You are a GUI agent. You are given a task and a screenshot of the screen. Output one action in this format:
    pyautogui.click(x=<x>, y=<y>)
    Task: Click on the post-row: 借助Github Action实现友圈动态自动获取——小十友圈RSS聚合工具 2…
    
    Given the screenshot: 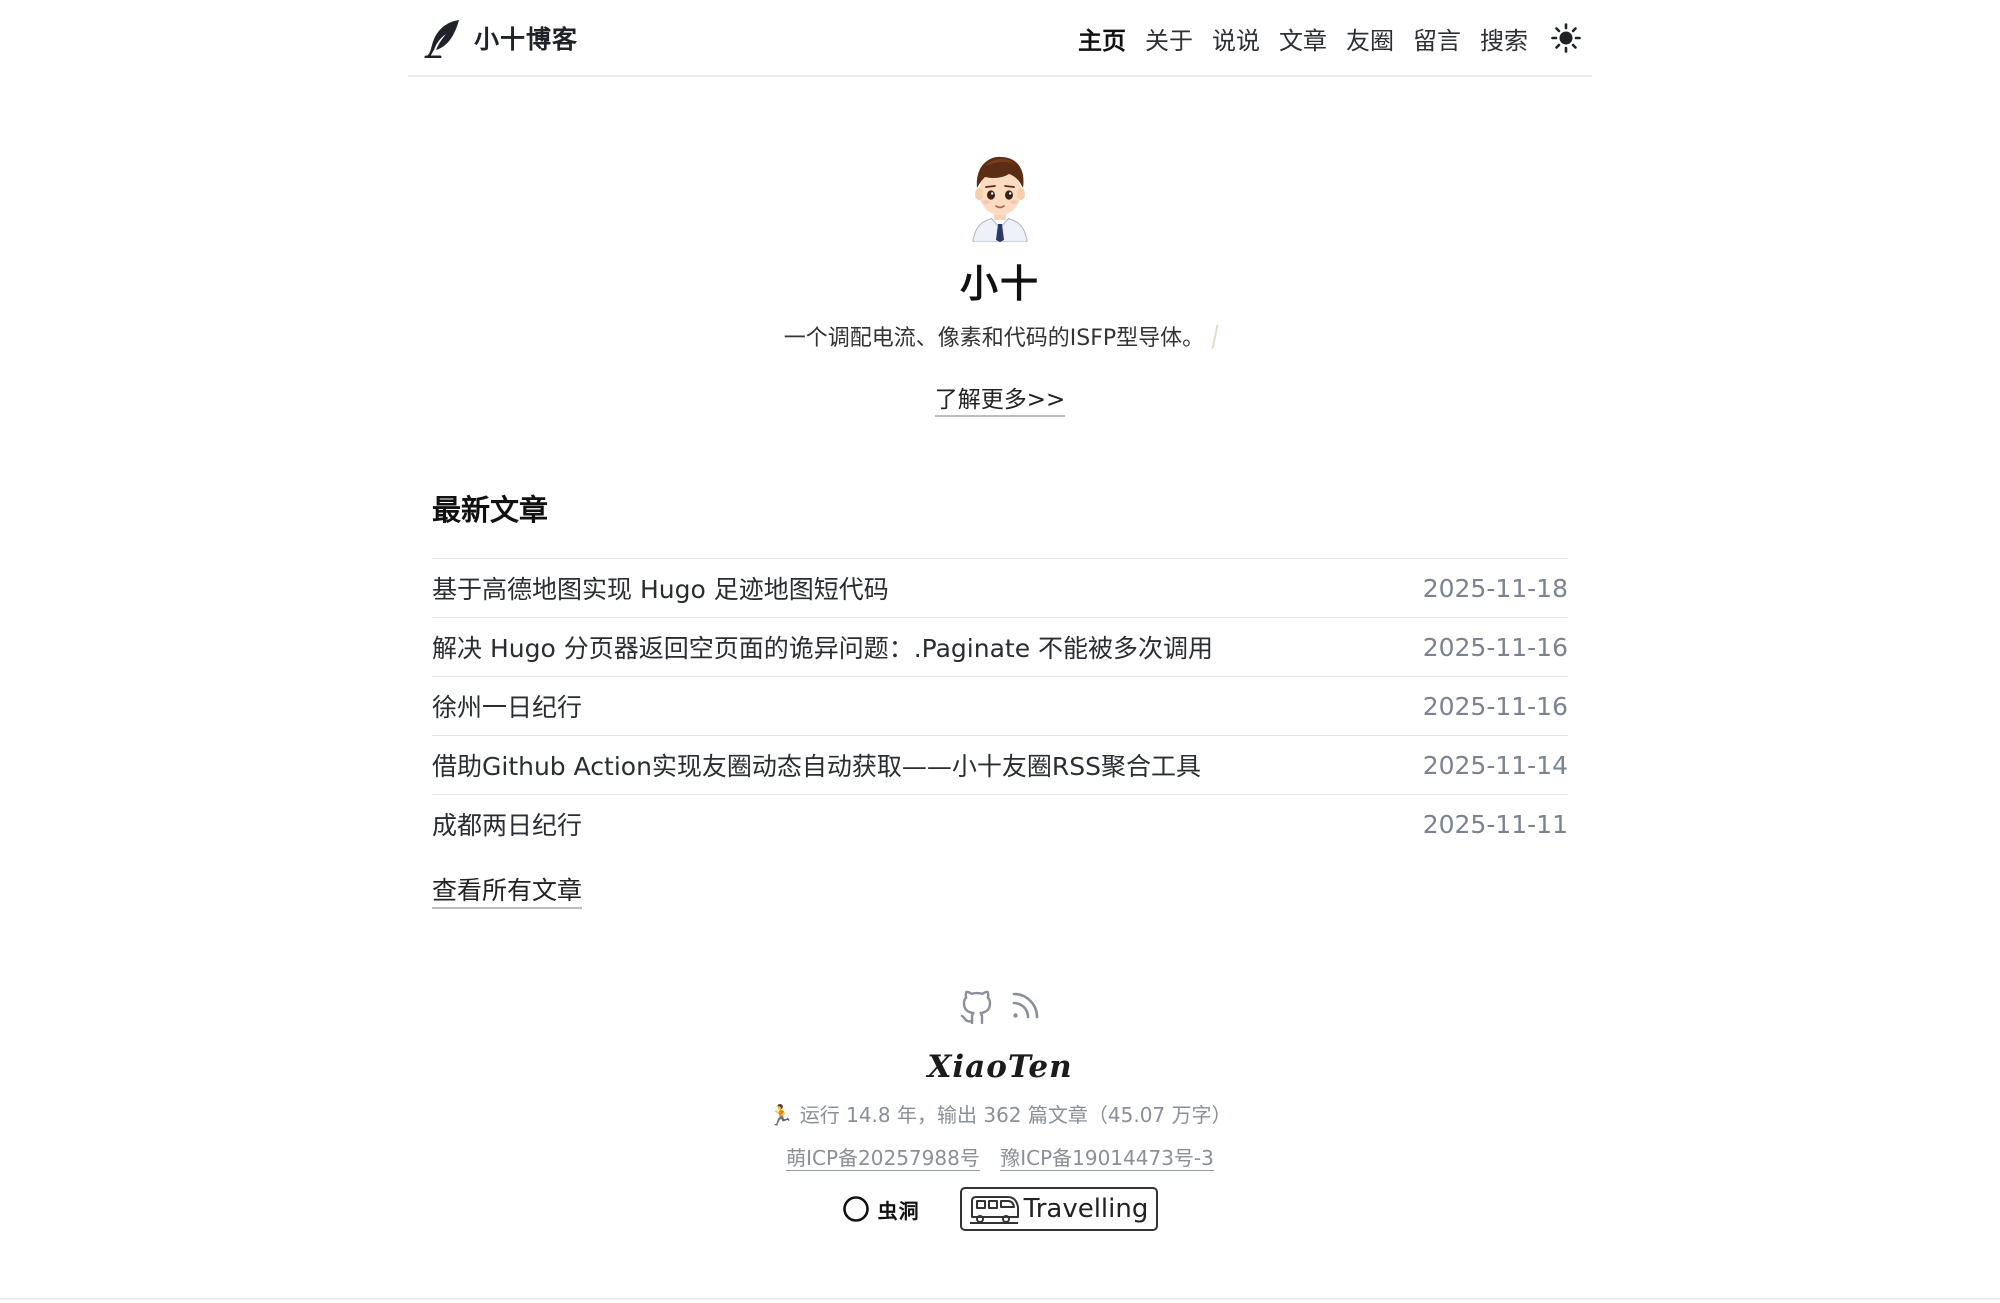 What is the action you would take?
    pyautogui.click(x=1000, y=765)
    